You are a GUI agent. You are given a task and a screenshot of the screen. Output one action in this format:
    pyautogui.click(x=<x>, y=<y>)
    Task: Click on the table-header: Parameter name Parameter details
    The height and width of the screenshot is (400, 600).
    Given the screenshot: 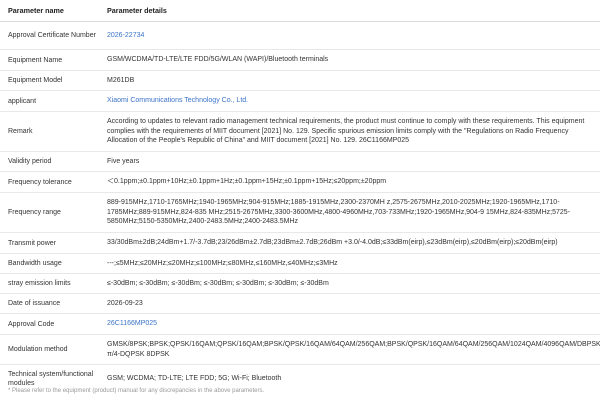 What is the action you would take?
    pyautogui.click(x=300, y=11)
    